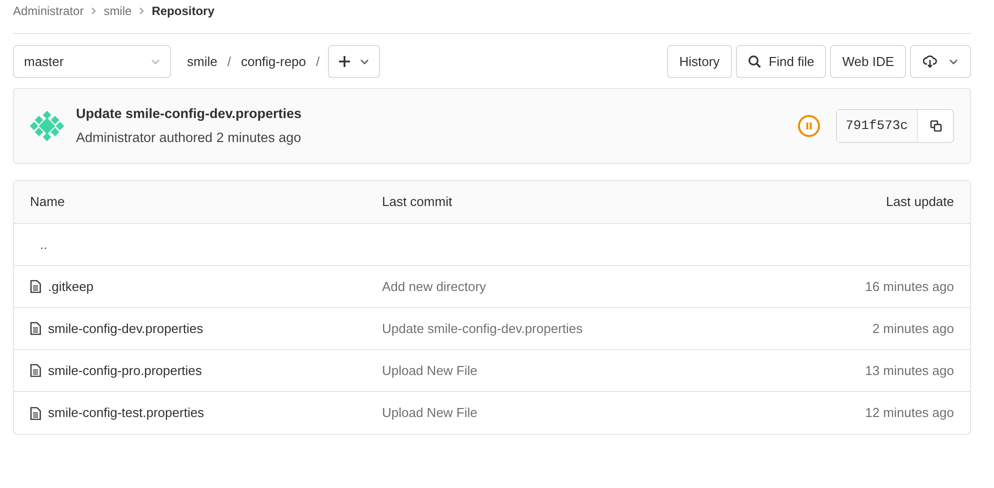  Describe the element at coordinates (909, 371) in the screenshot. I see `update-time: 13 minutes ago` at that location.